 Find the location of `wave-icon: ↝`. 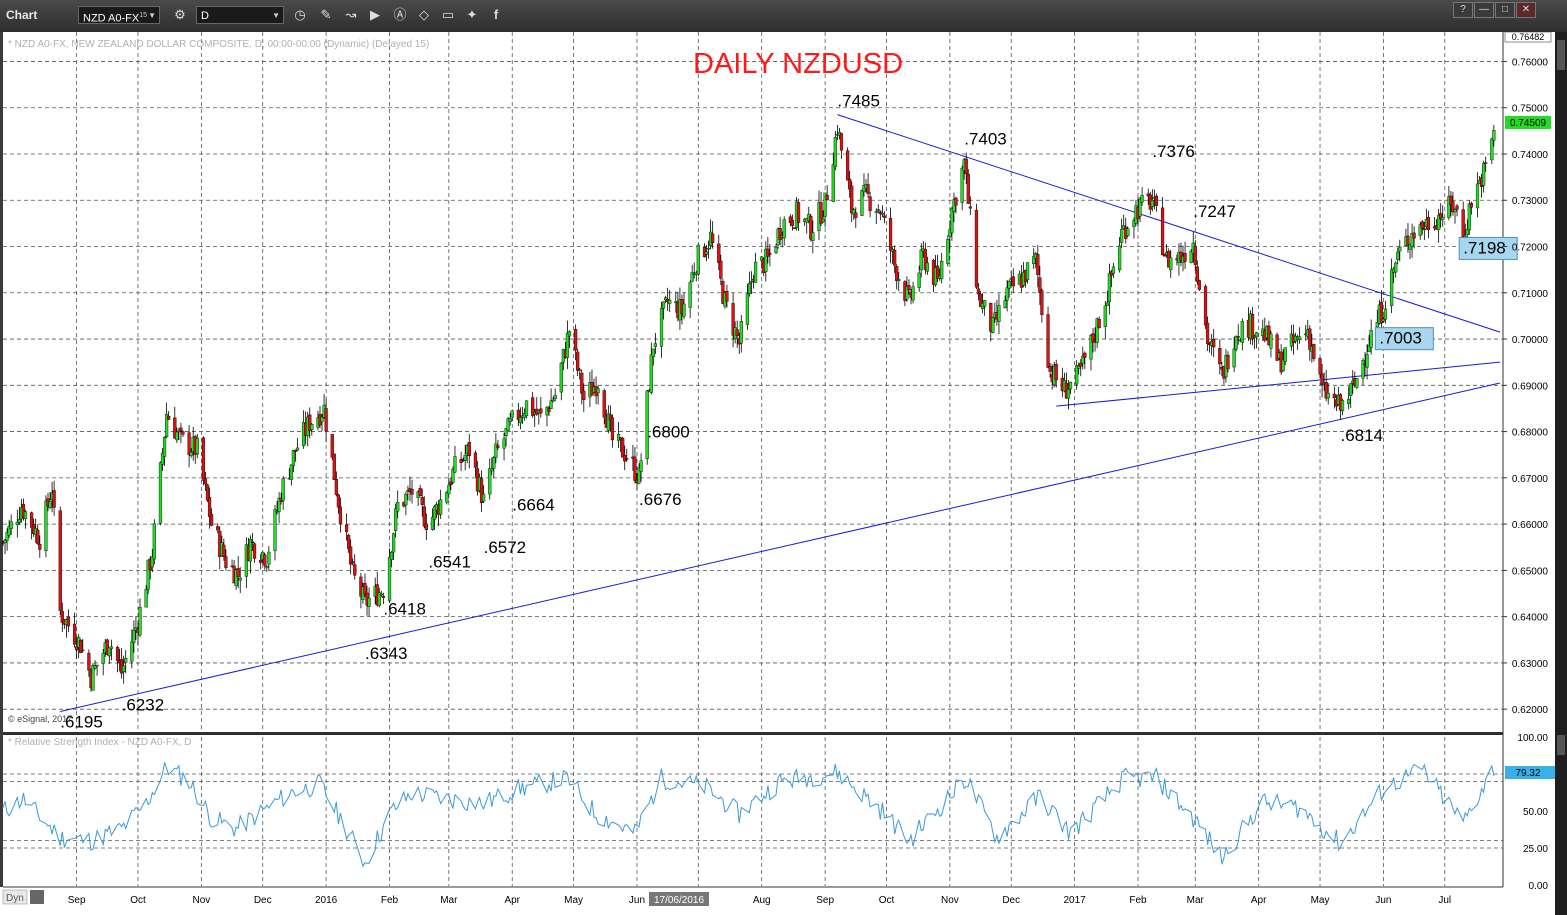

wave-icon: ↝ is located at coordinates (351, 15).